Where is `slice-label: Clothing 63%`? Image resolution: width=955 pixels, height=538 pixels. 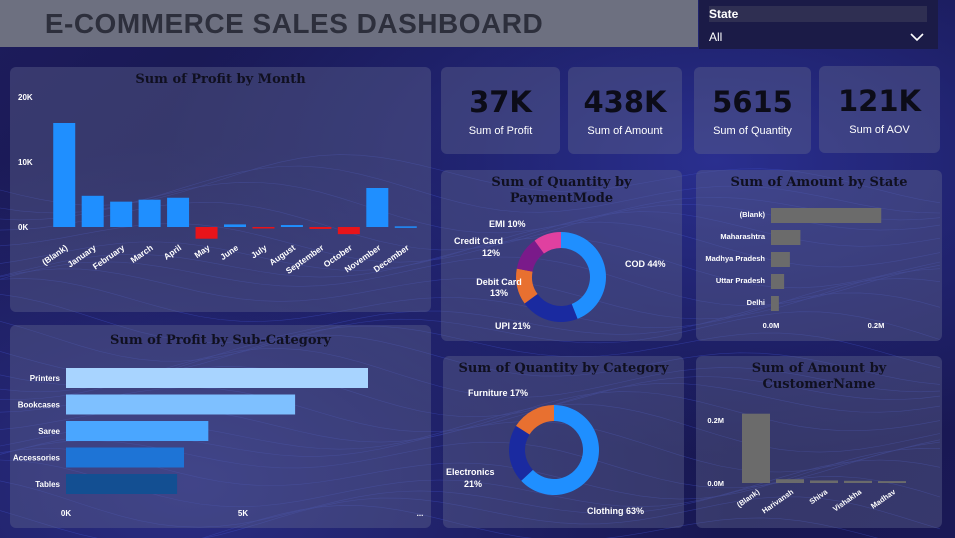 slice-label: Clothing 63% is located at coordinates (615, 511).